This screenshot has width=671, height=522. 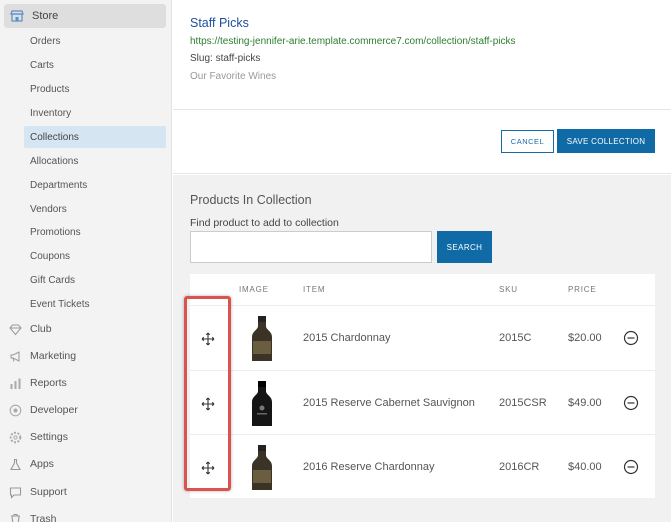 I want to click on sidebar-item-support: Support, so click(x=87, y=492).